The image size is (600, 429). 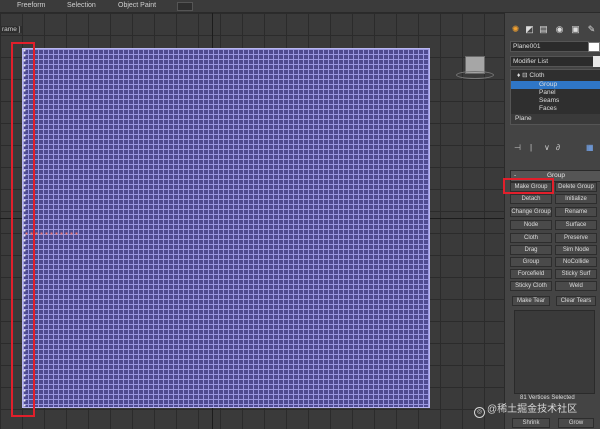 What do you see at coordinates (576, 212) in the screenshot?
I see `rename-button: Rename` at bounding box center [576, 212].